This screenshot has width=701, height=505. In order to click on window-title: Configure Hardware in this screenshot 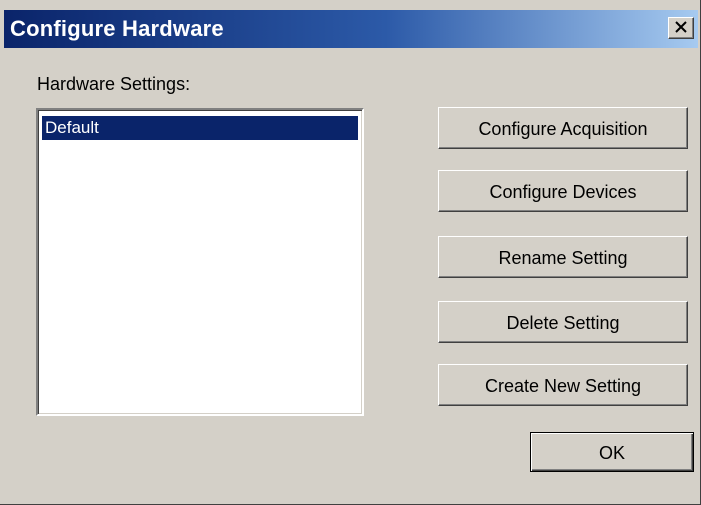, I will do `click(117, 28)`.